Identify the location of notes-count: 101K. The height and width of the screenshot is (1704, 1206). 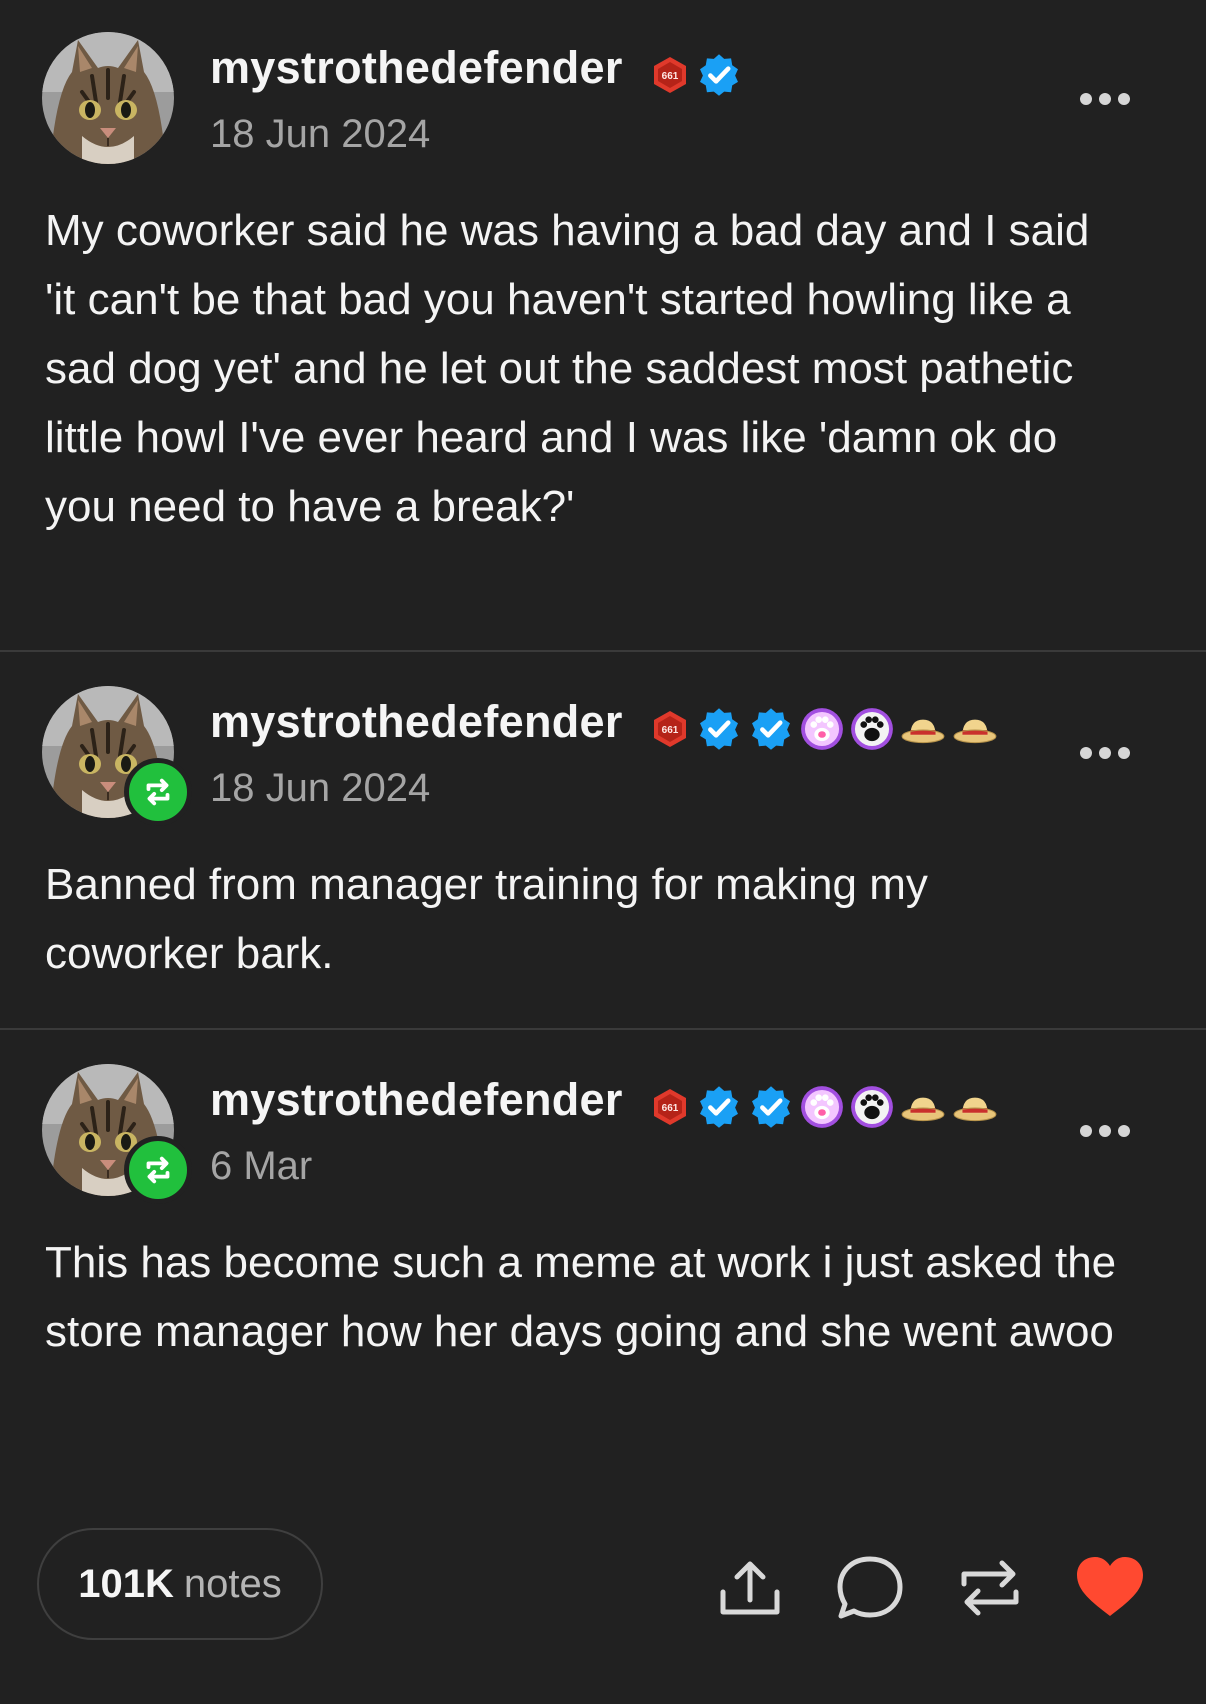
(126, 1583).